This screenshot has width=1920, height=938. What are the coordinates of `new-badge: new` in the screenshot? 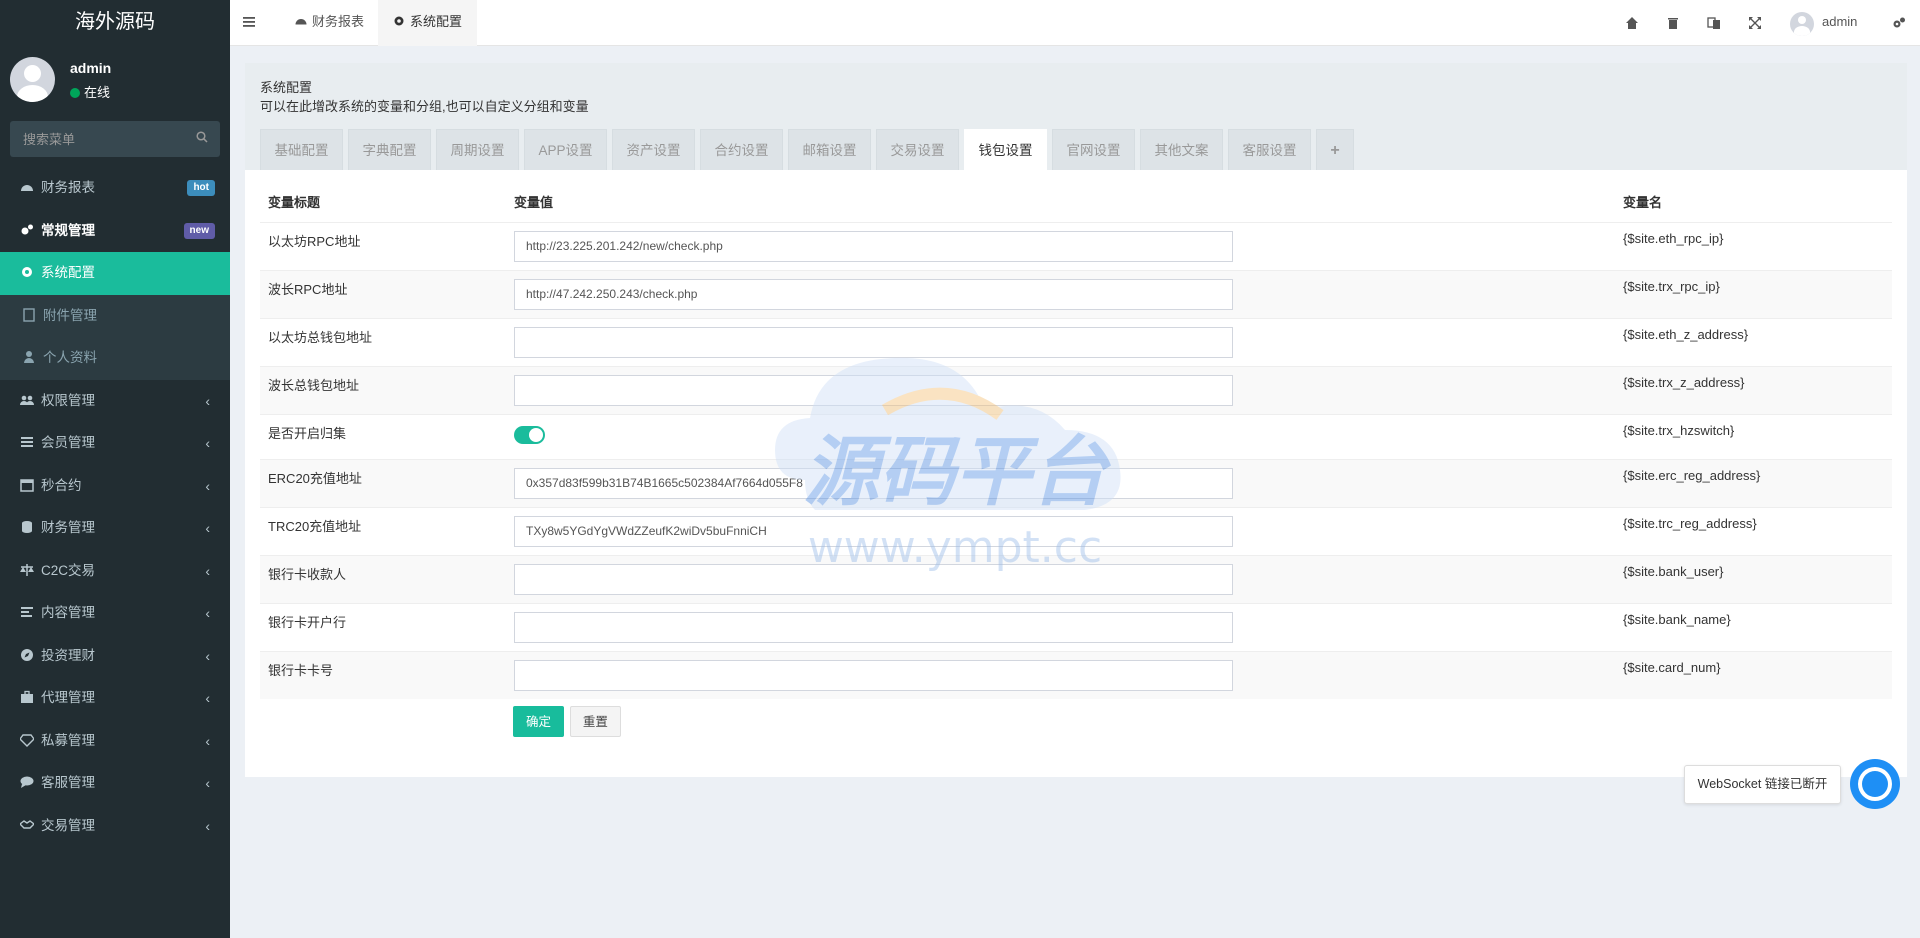 It's located at (199, 230).